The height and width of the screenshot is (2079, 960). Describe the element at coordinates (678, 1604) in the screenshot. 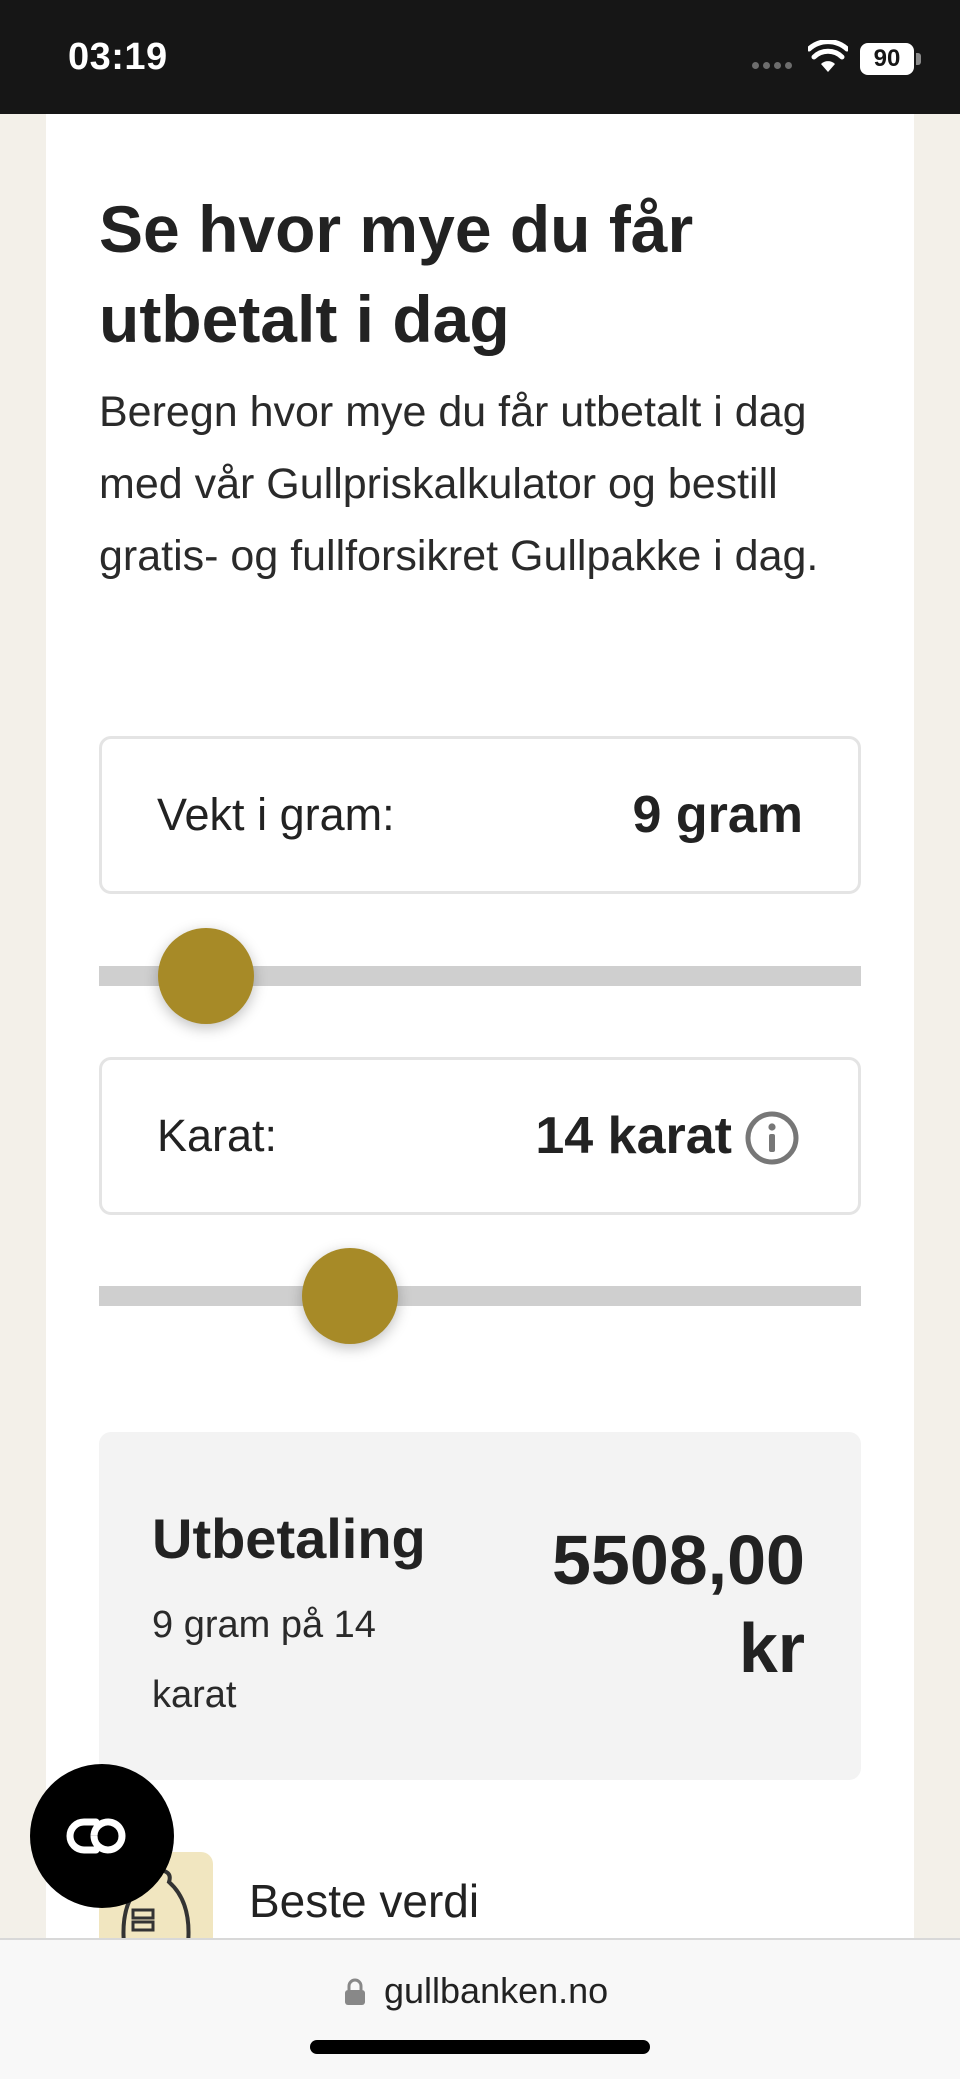

I see `payout-amount: 5508,00 kr` at that location.